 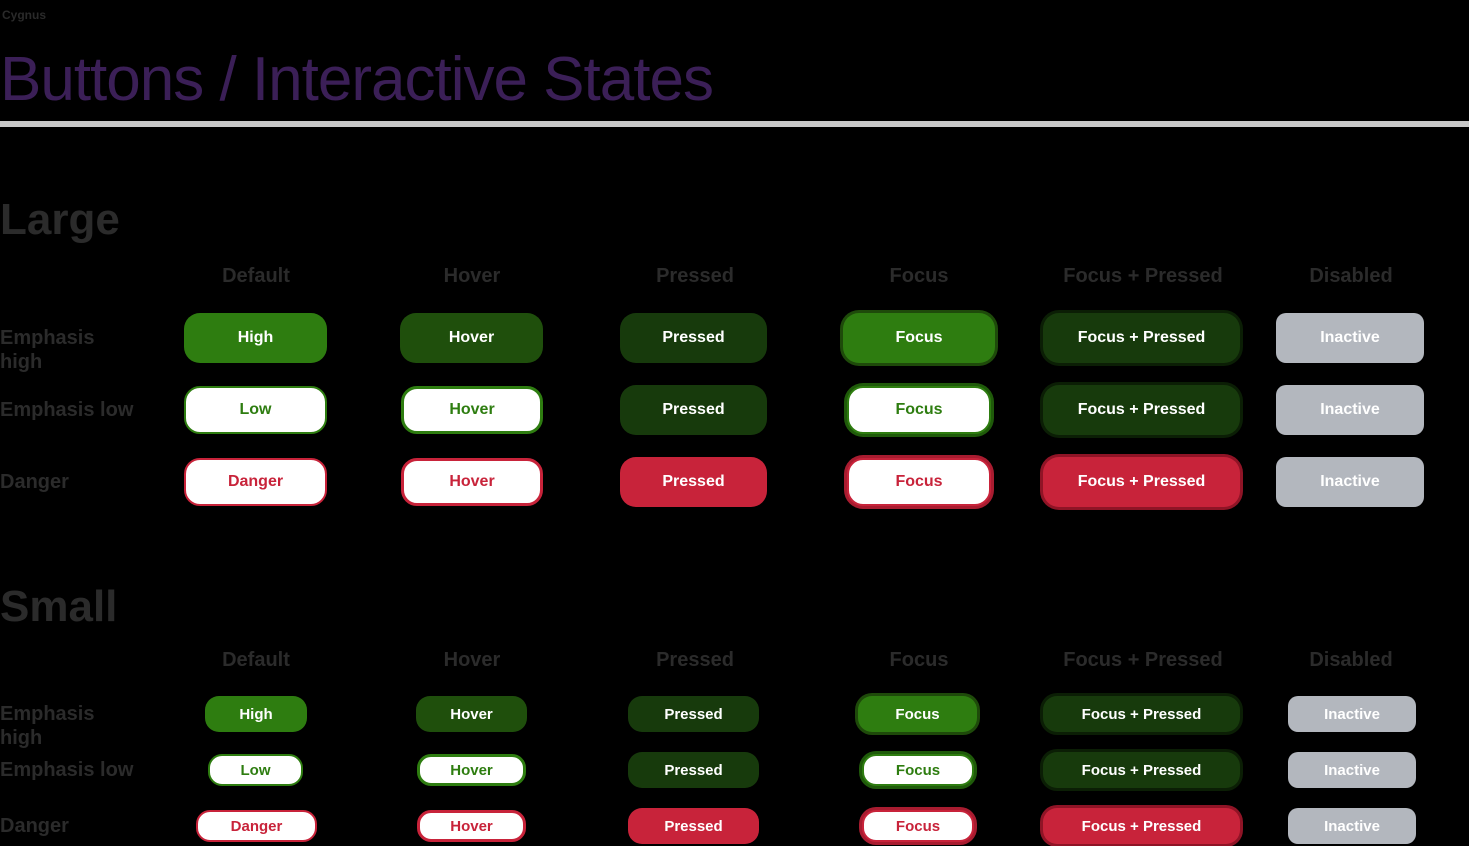 I want to click on large-danger-focus-pressed-button: Focus + Pressed, so click(x=1141, y=482).